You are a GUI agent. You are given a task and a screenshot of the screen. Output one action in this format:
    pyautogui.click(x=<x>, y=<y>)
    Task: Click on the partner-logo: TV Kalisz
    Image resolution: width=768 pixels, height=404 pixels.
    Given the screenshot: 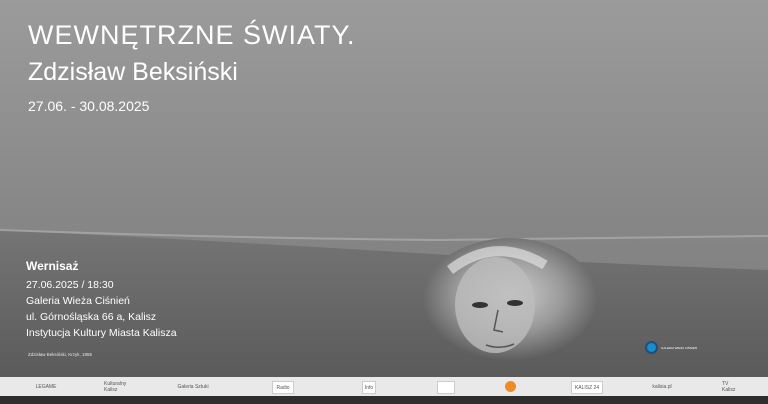 What is the action you would take?
    pyautogui.click(x=729, y=386)
    